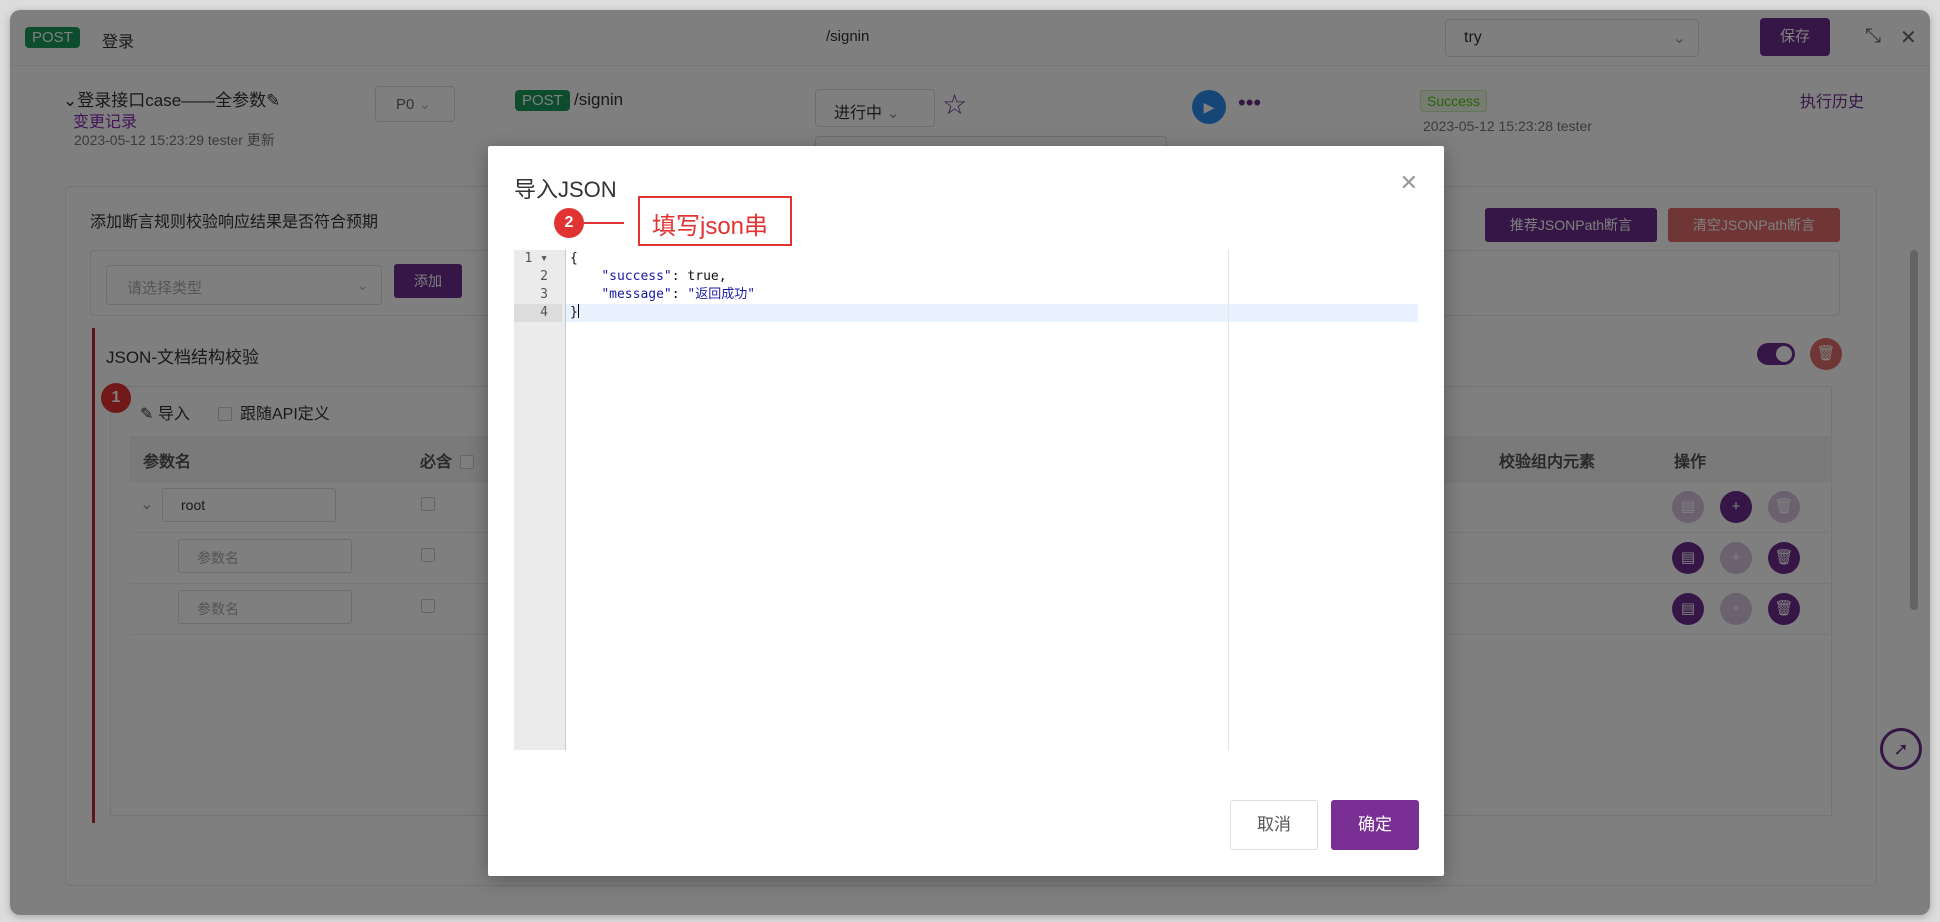  What do you see at coordinates (992, 313) in the screenshot?
I see `active-line-highlight` at bounding box center [992, 313].